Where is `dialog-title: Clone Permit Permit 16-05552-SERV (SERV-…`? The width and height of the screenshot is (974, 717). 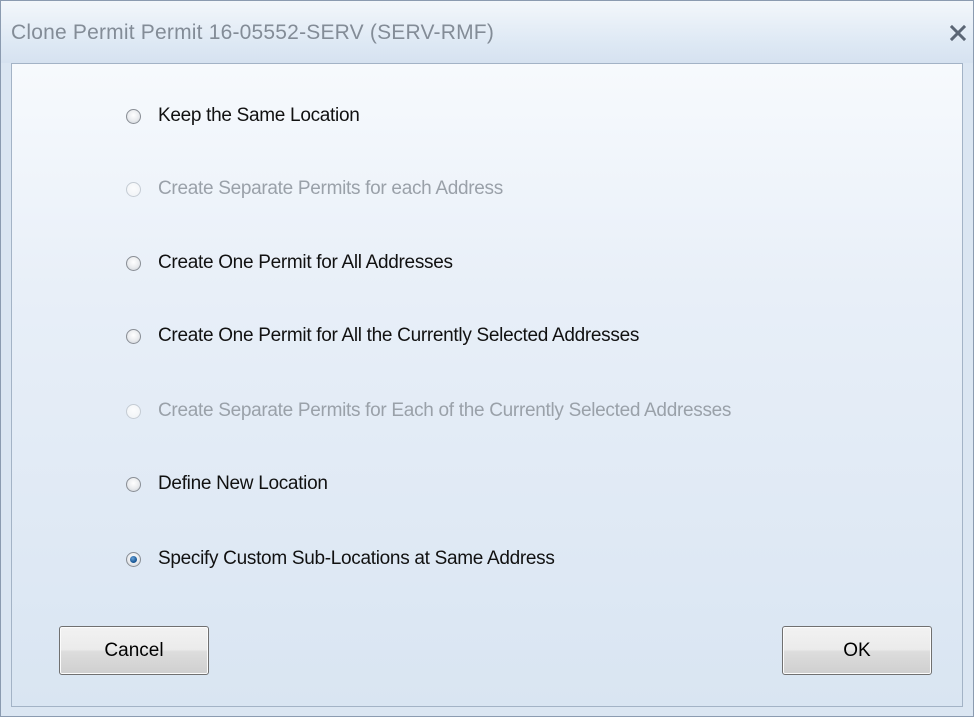 dialog-title: Clone Permit Permit 16-05552-SERV (SERV-… is located at coordinates (253, 32).